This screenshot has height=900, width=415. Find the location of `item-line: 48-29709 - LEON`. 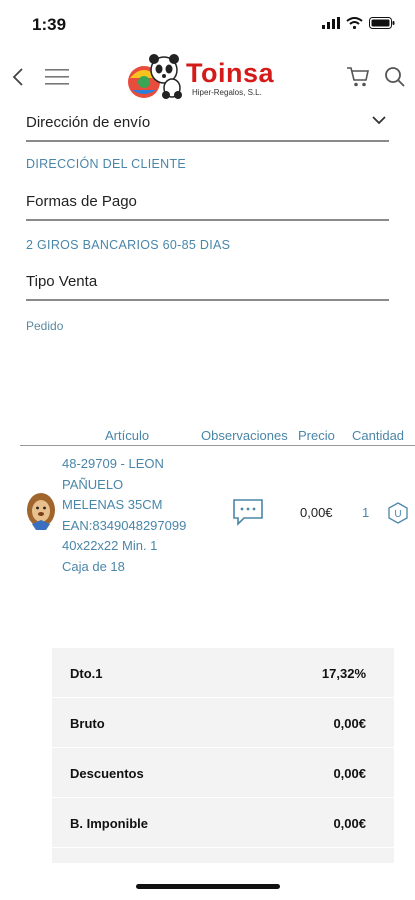

item-line: 48-29709 - LEON is located at coordinates (113, 463).